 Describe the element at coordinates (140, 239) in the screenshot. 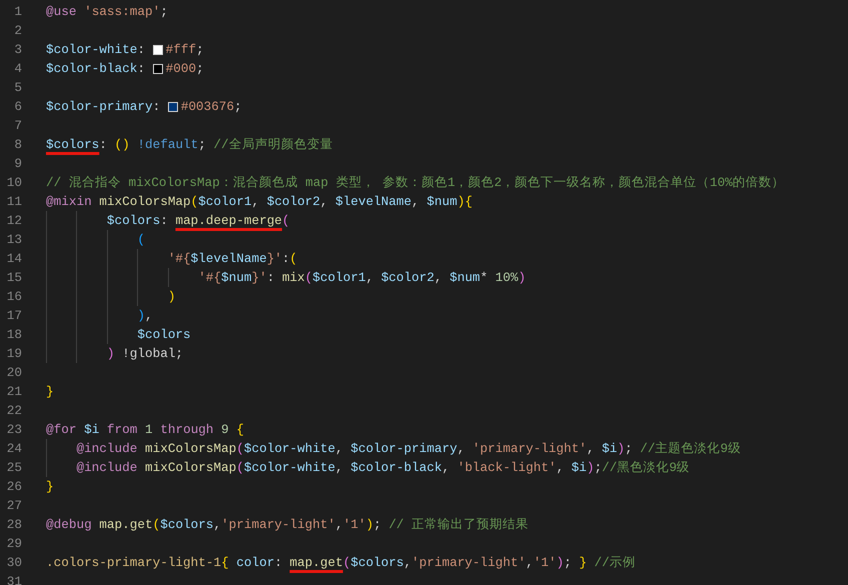

I see `code-line: (` at that location.